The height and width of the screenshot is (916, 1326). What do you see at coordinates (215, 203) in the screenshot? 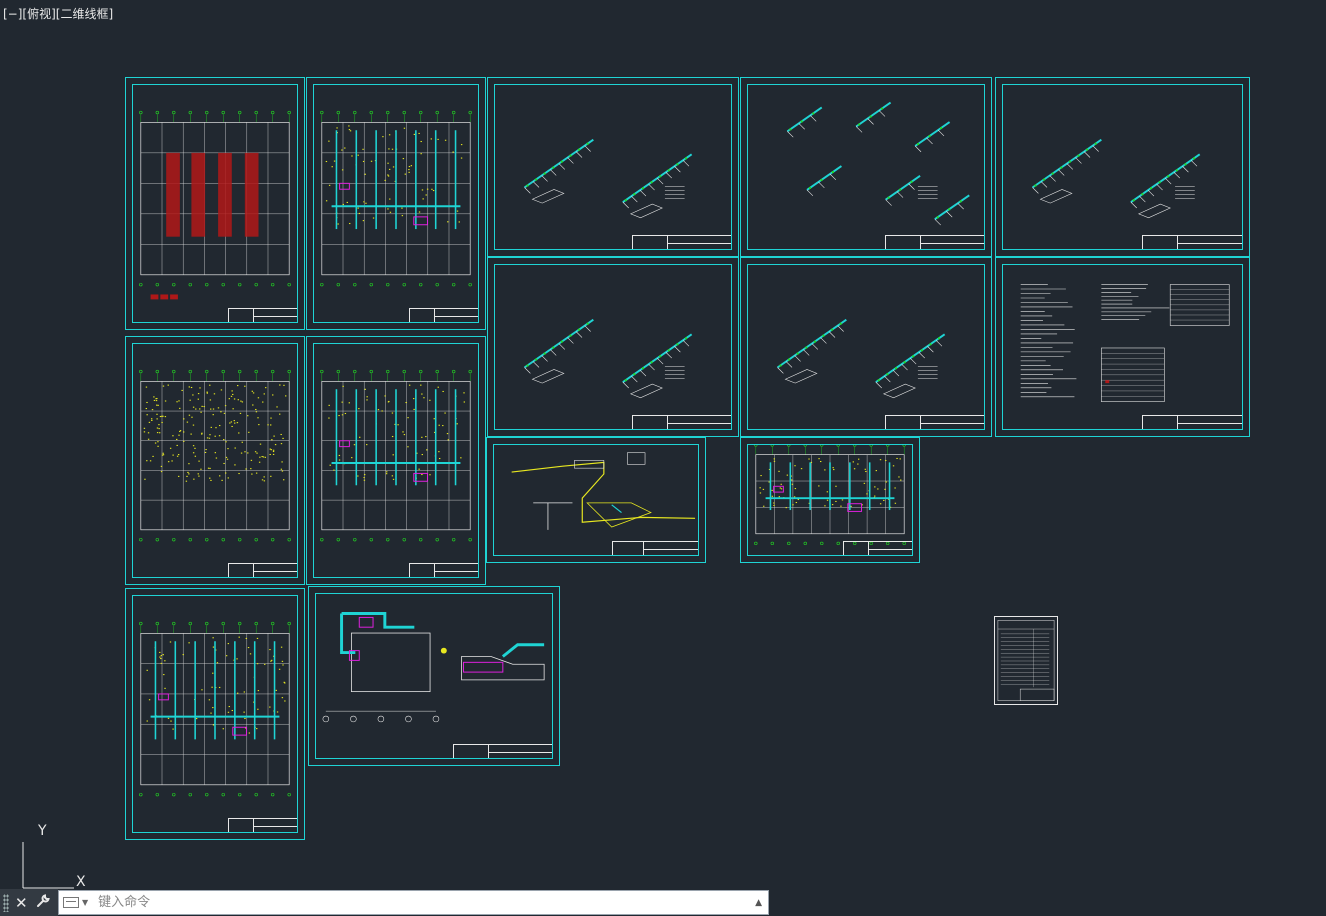
I see `sheet-floor-plan-red` at bounding box center [215, 203].